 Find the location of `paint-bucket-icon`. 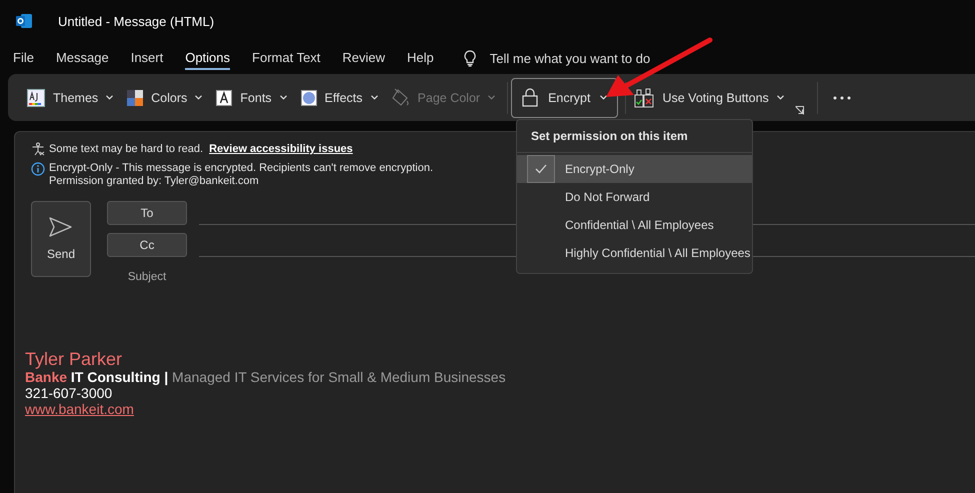

paint-bucket-icon is located at coordinates (401, 98).